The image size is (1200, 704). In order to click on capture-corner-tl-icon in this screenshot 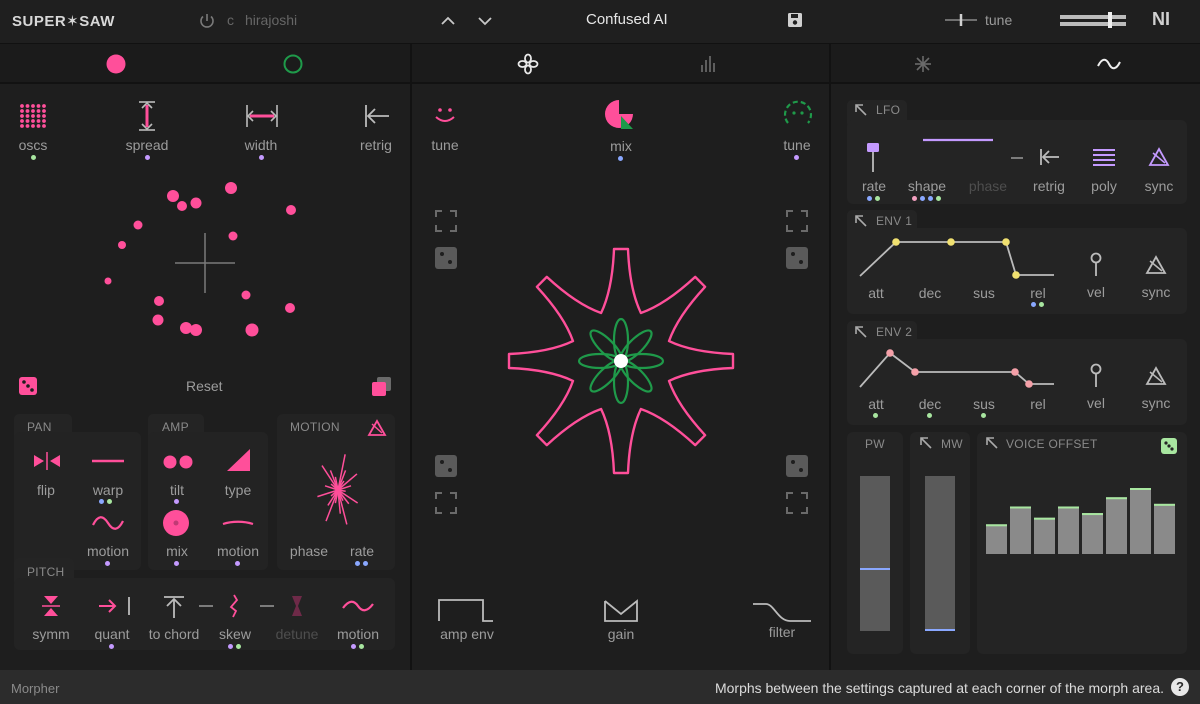, I will do `click(446, 221)`.